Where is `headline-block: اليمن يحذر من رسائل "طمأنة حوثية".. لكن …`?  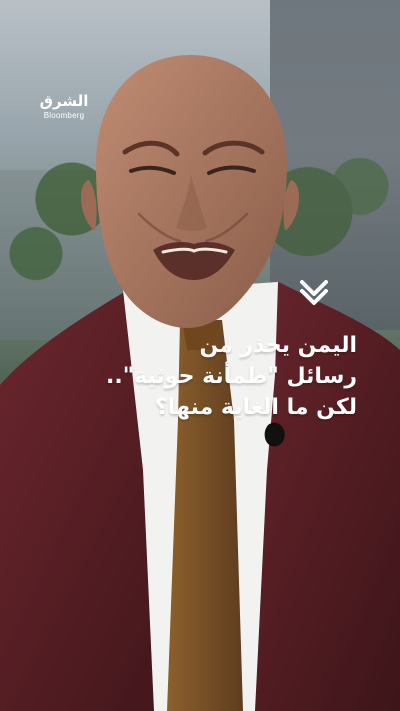 headline-block: اليمن يحذر من رسائل "طمأنة حوثية".. لكن … is located at coordinates (231, 376).